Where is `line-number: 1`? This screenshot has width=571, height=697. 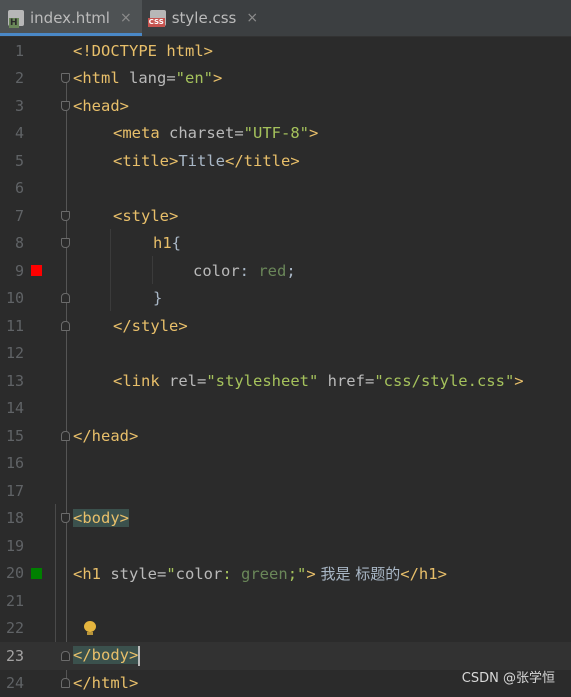 line-number: 1 is located at coordinates (12, 51).